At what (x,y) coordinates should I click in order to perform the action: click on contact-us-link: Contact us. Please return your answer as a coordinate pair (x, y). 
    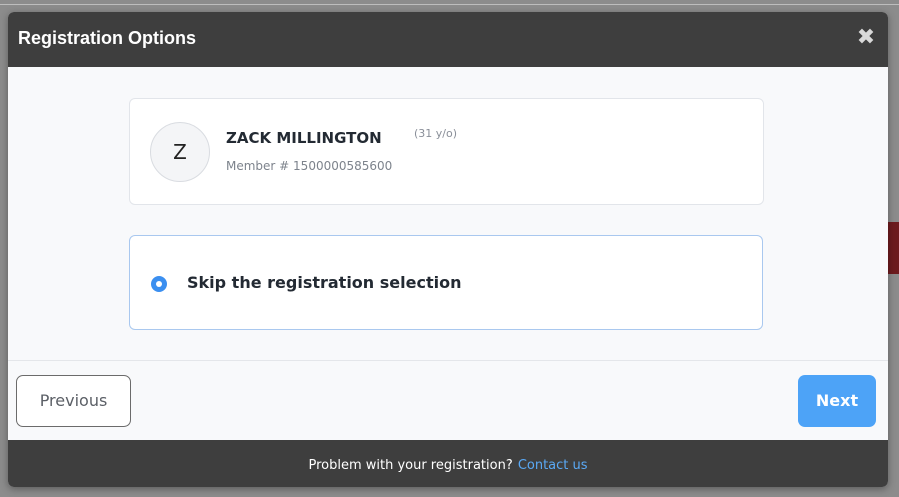
    Looking at the image, I should click on (553, 465).